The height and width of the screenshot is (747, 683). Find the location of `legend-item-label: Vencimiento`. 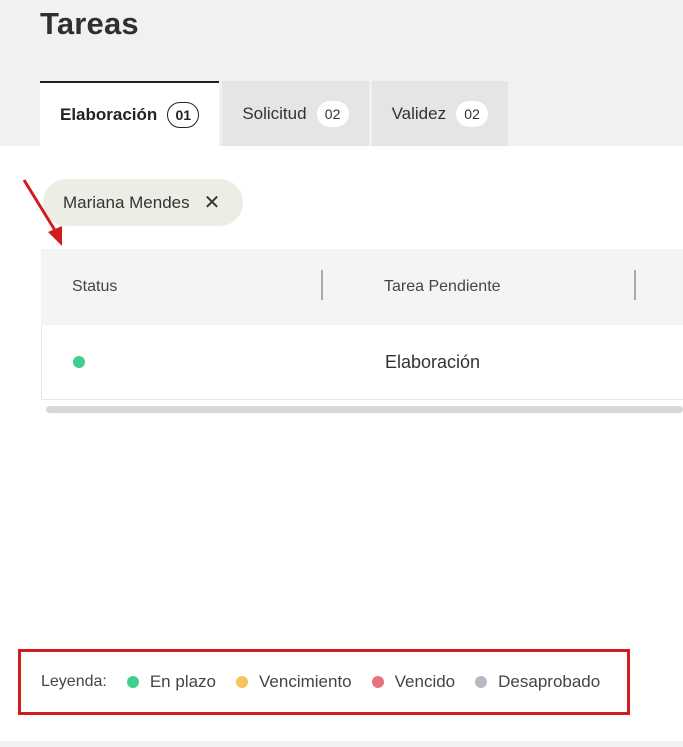

legend-item-label: Vencimiento is located at coordinates (305, 681).